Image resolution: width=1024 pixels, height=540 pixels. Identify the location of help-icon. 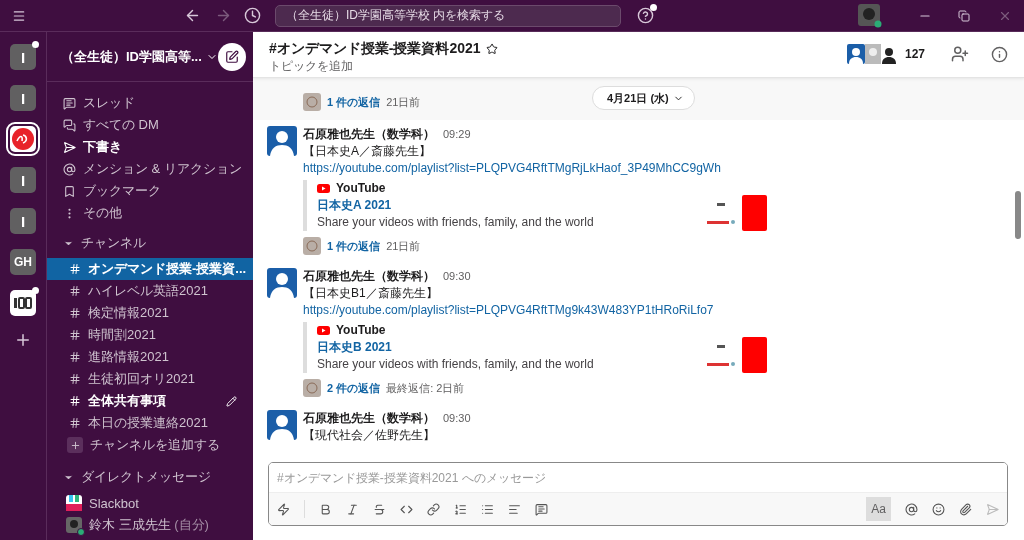
(645, 15).